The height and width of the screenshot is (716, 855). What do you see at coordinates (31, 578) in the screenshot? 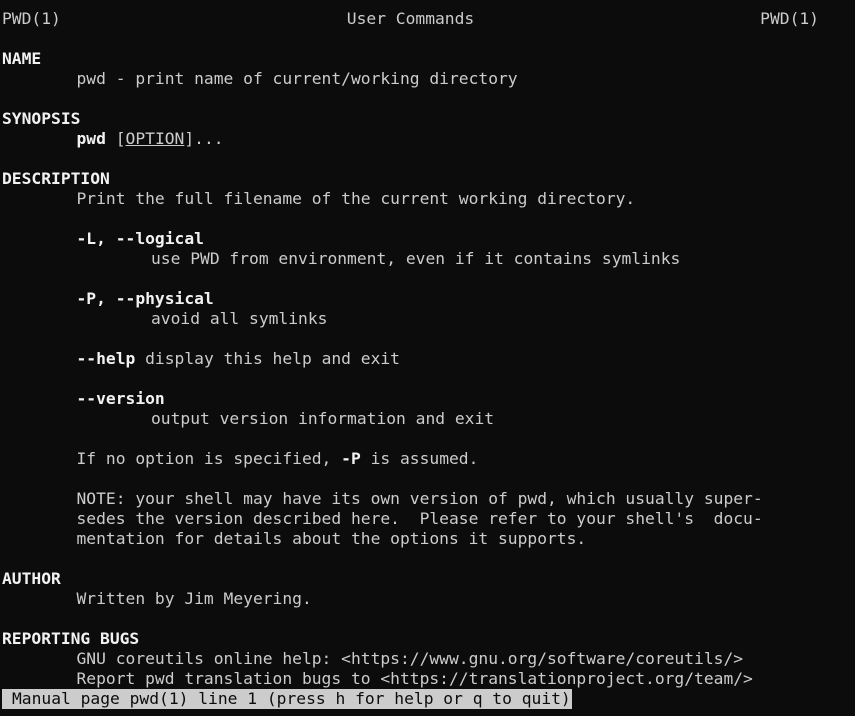
I see `section-heading-author: AUTHOR` at bounding box center [31, 578].